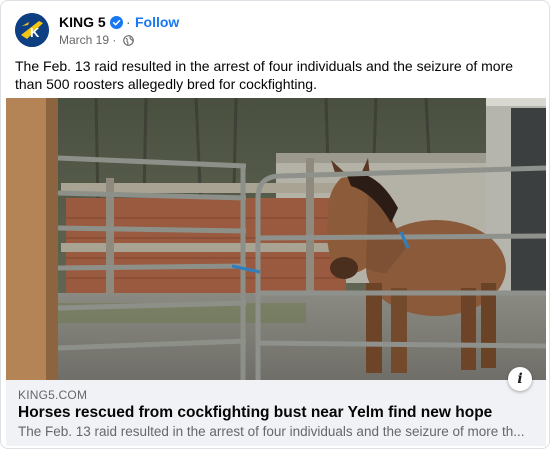  I want to click on svg-text: K, so click(35, 32).